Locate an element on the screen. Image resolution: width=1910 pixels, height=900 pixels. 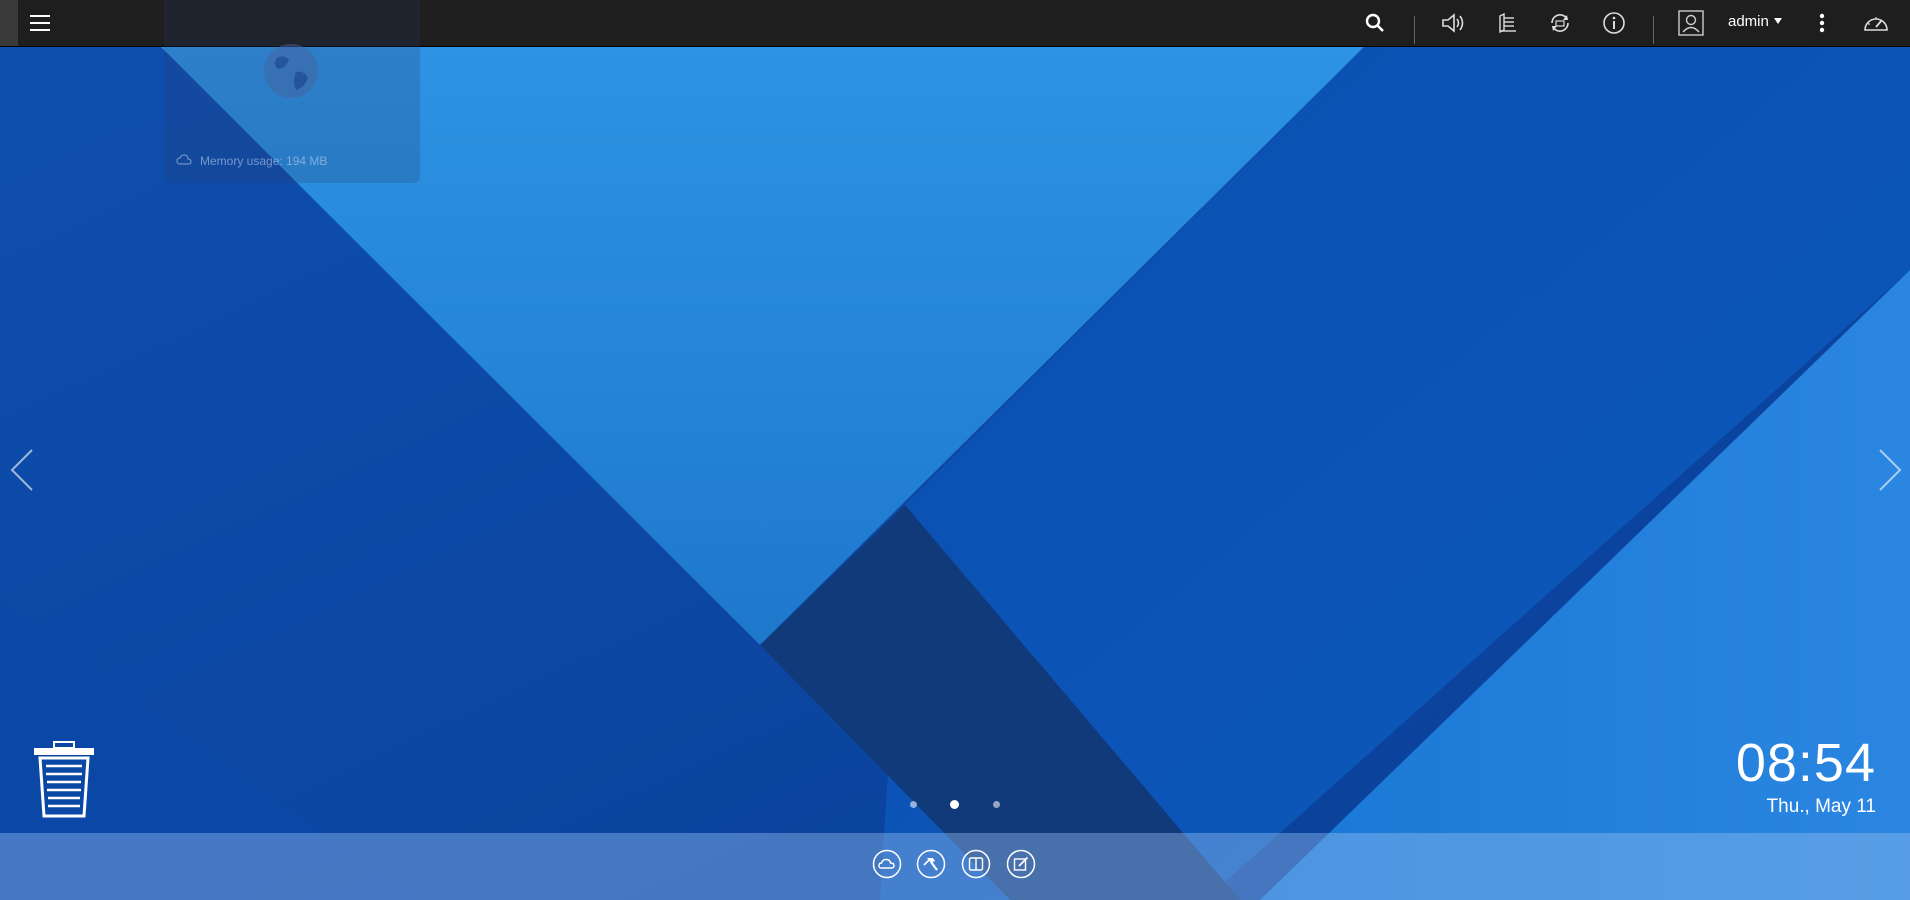
sync-icon is located at coordinates (1560, 23).